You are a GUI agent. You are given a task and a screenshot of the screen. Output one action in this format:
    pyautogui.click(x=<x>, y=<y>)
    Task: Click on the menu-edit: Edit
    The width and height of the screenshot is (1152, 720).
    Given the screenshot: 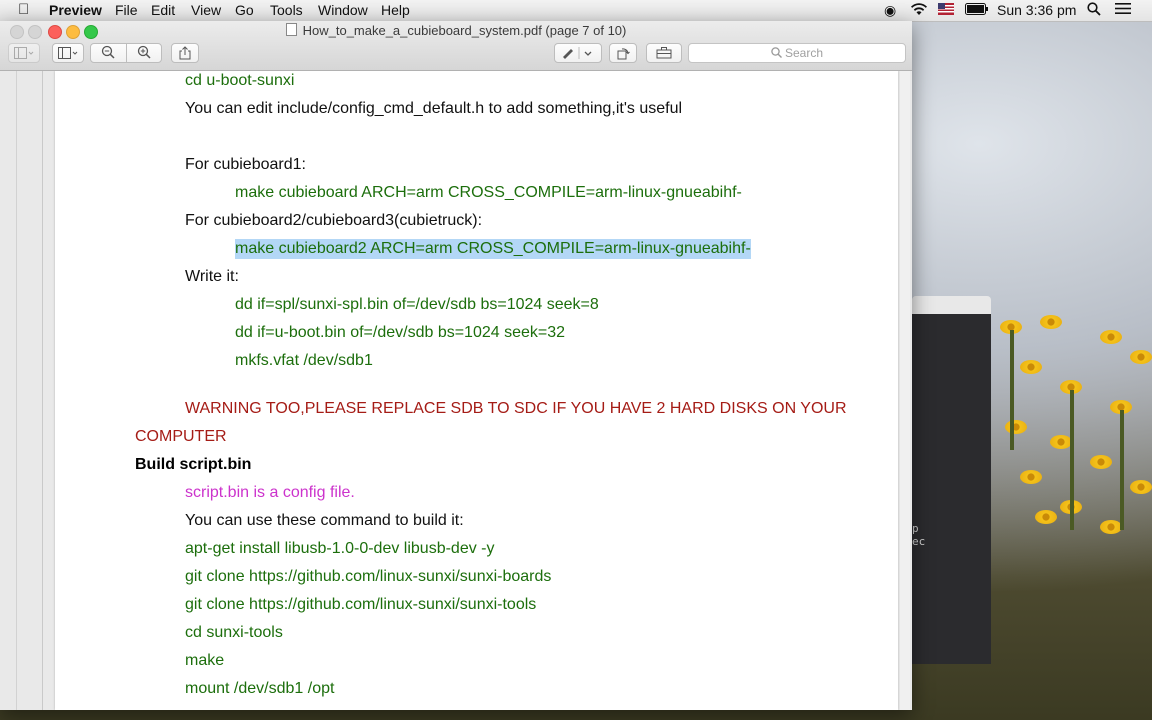 What is the action you would take?
    pyautogui.click(x=163, y=10)
    